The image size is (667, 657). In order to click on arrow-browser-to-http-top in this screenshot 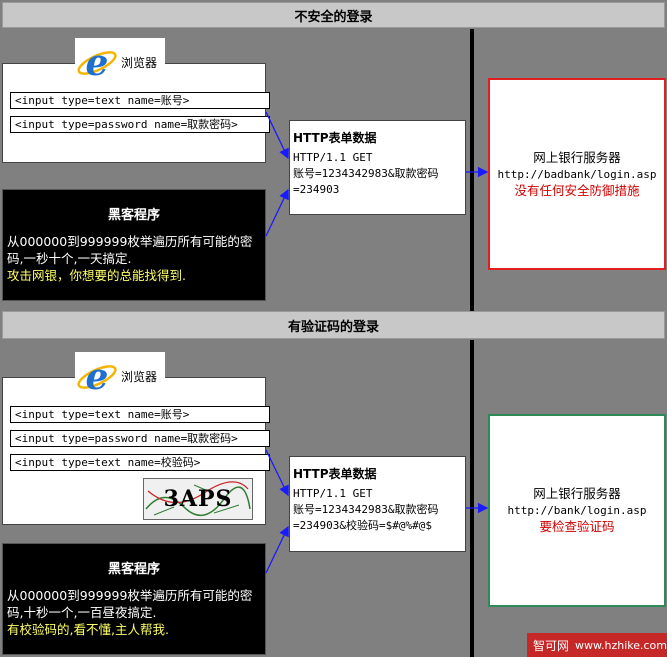, I will do `click(277, 135)`.